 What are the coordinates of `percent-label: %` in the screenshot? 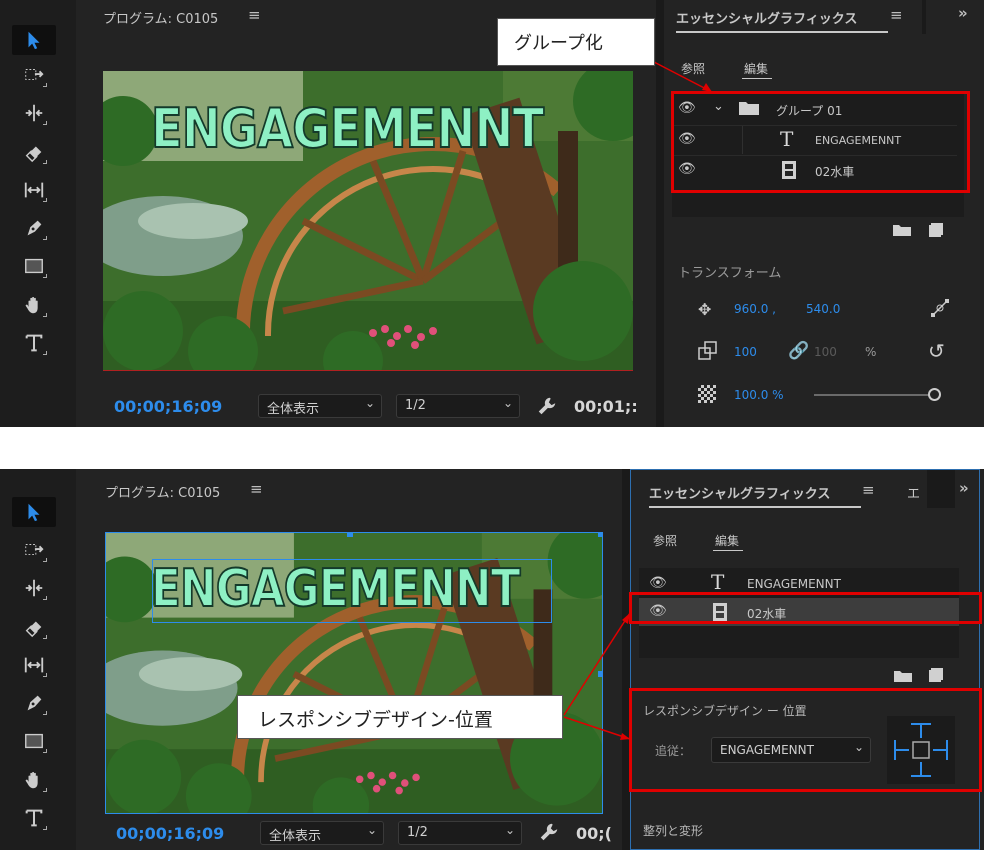 It's located at (871, 352).